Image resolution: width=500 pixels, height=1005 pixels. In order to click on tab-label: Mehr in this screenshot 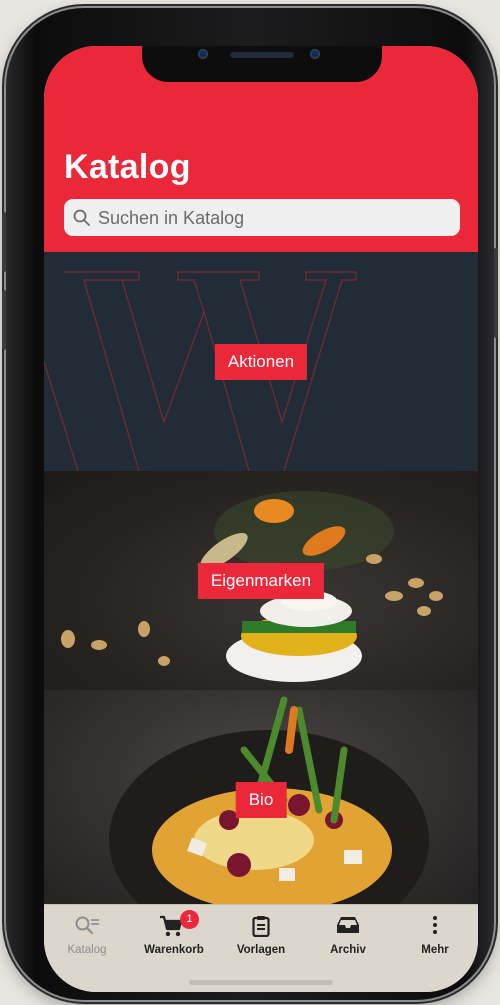, I will do `click(435, 950)`.